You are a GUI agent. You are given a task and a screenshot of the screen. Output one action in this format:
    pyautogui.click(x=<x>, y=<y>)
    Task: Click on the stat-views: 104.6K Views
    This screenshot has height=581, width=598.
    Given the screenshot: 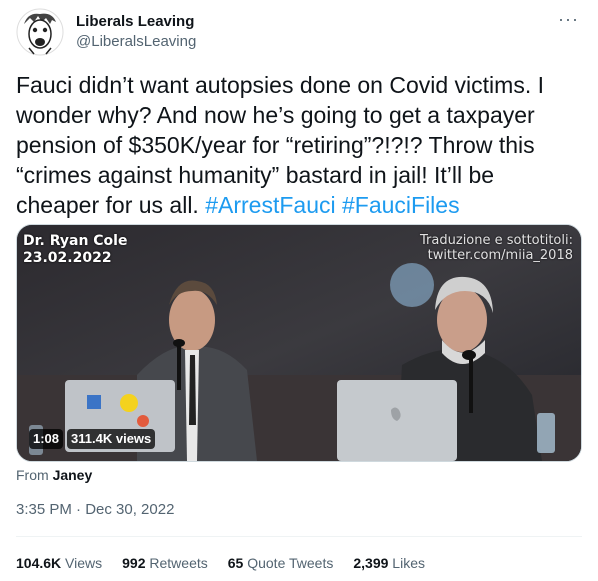 What is the action you would take?
    pyautogui.click(x=59, y=563)
    